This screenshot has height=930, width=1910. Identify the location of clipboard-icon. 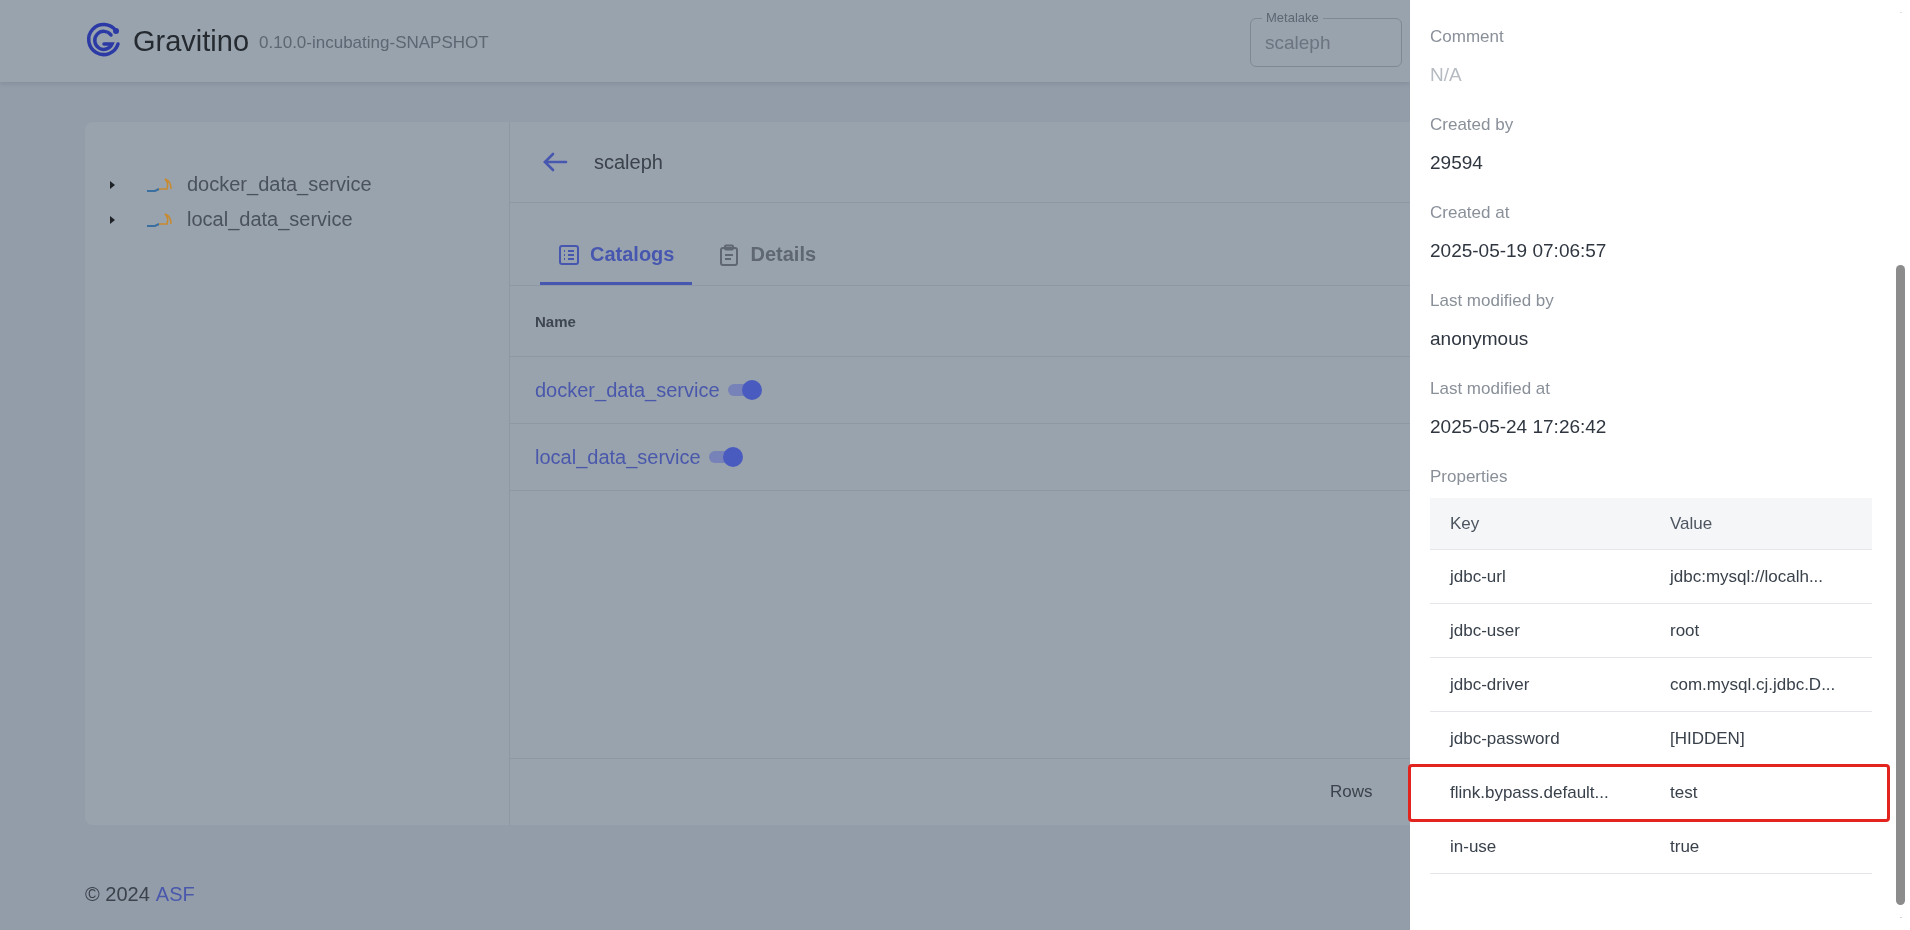
(729, 254).